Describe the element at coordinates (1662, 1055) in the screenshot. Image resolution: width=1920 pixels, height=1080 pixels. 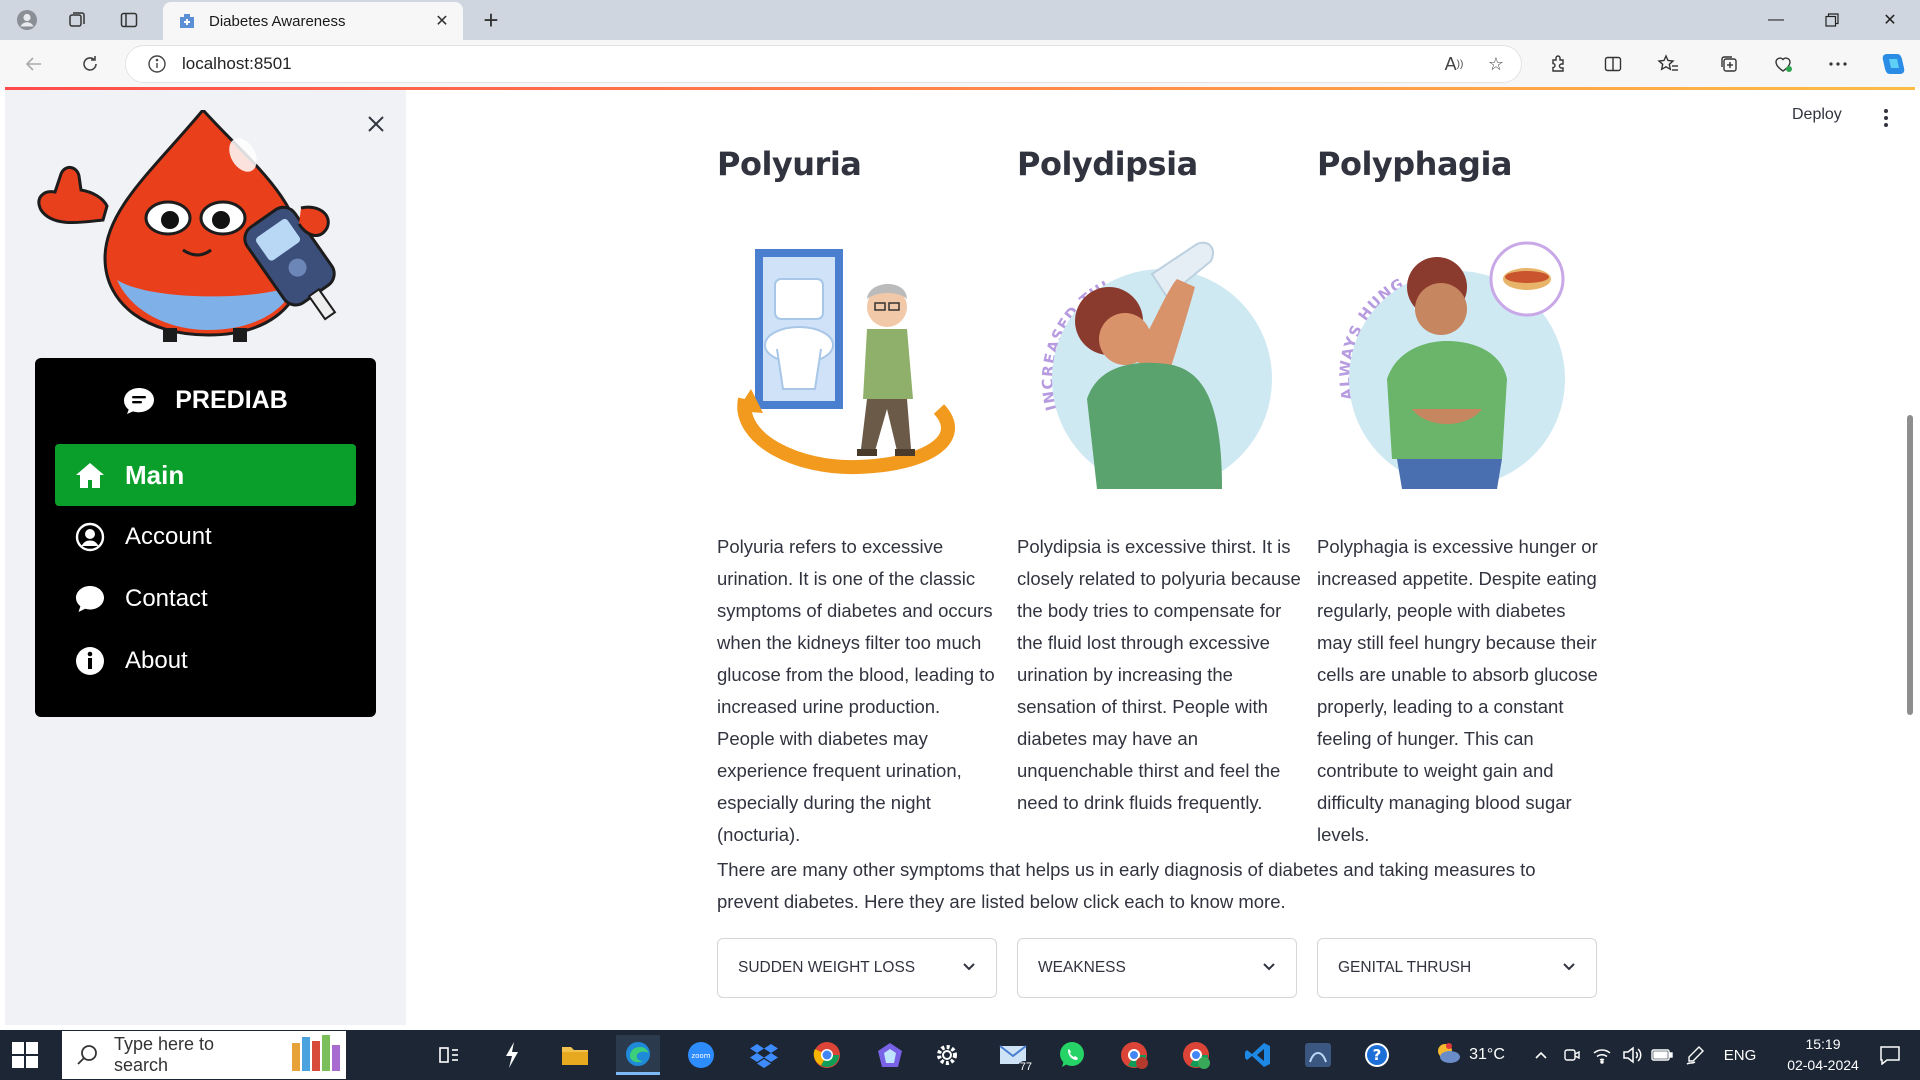
I see `battery-icon` at that location.